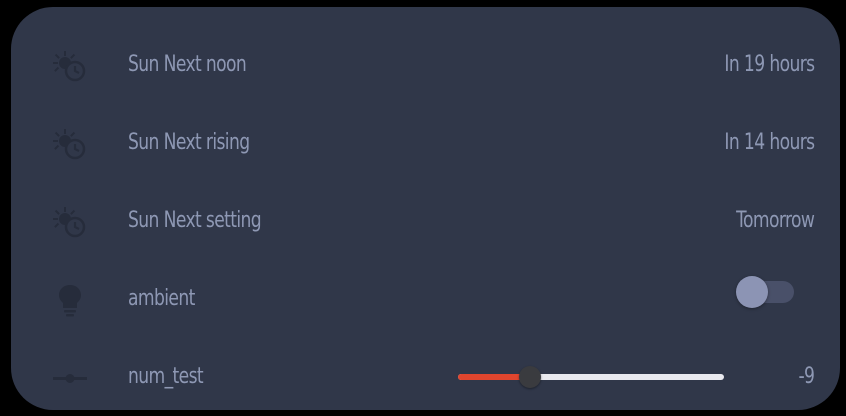 The height and width of the screenshot is (416, 846). I want to click on slider-thumb, so click(529, 377).